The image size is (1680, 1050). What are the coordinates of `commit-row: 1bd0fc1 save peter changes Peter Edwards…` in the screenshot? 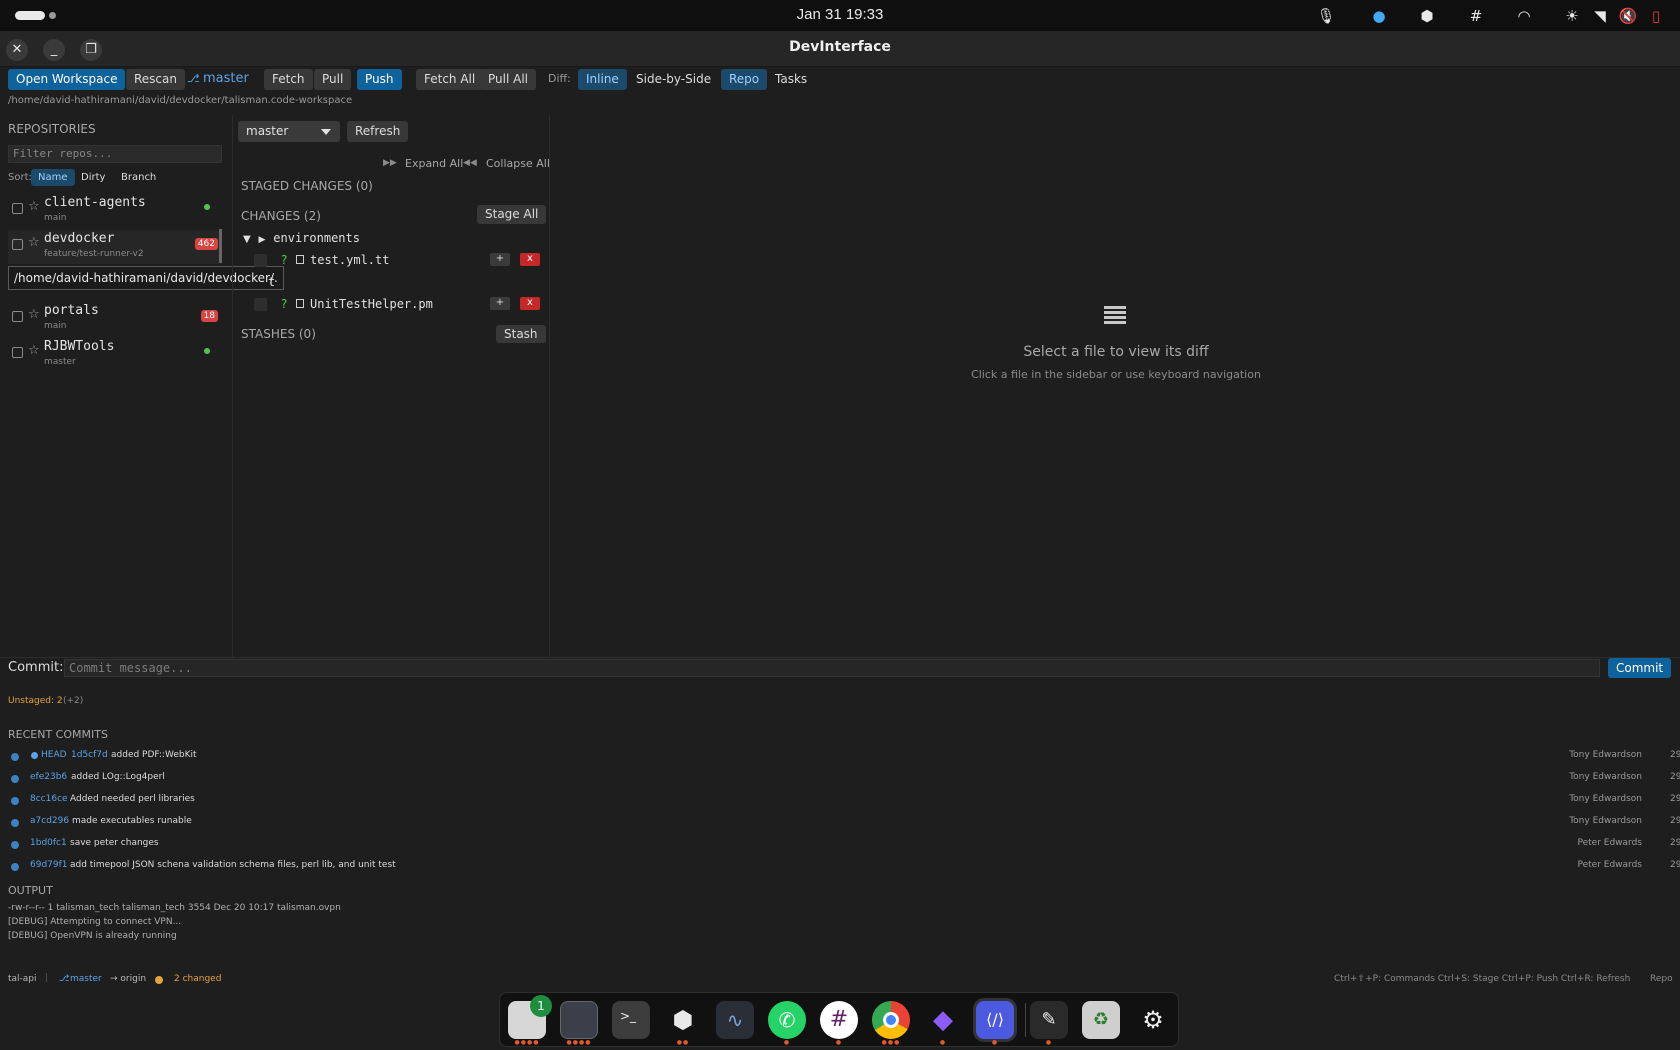 It's located at (840, 845).